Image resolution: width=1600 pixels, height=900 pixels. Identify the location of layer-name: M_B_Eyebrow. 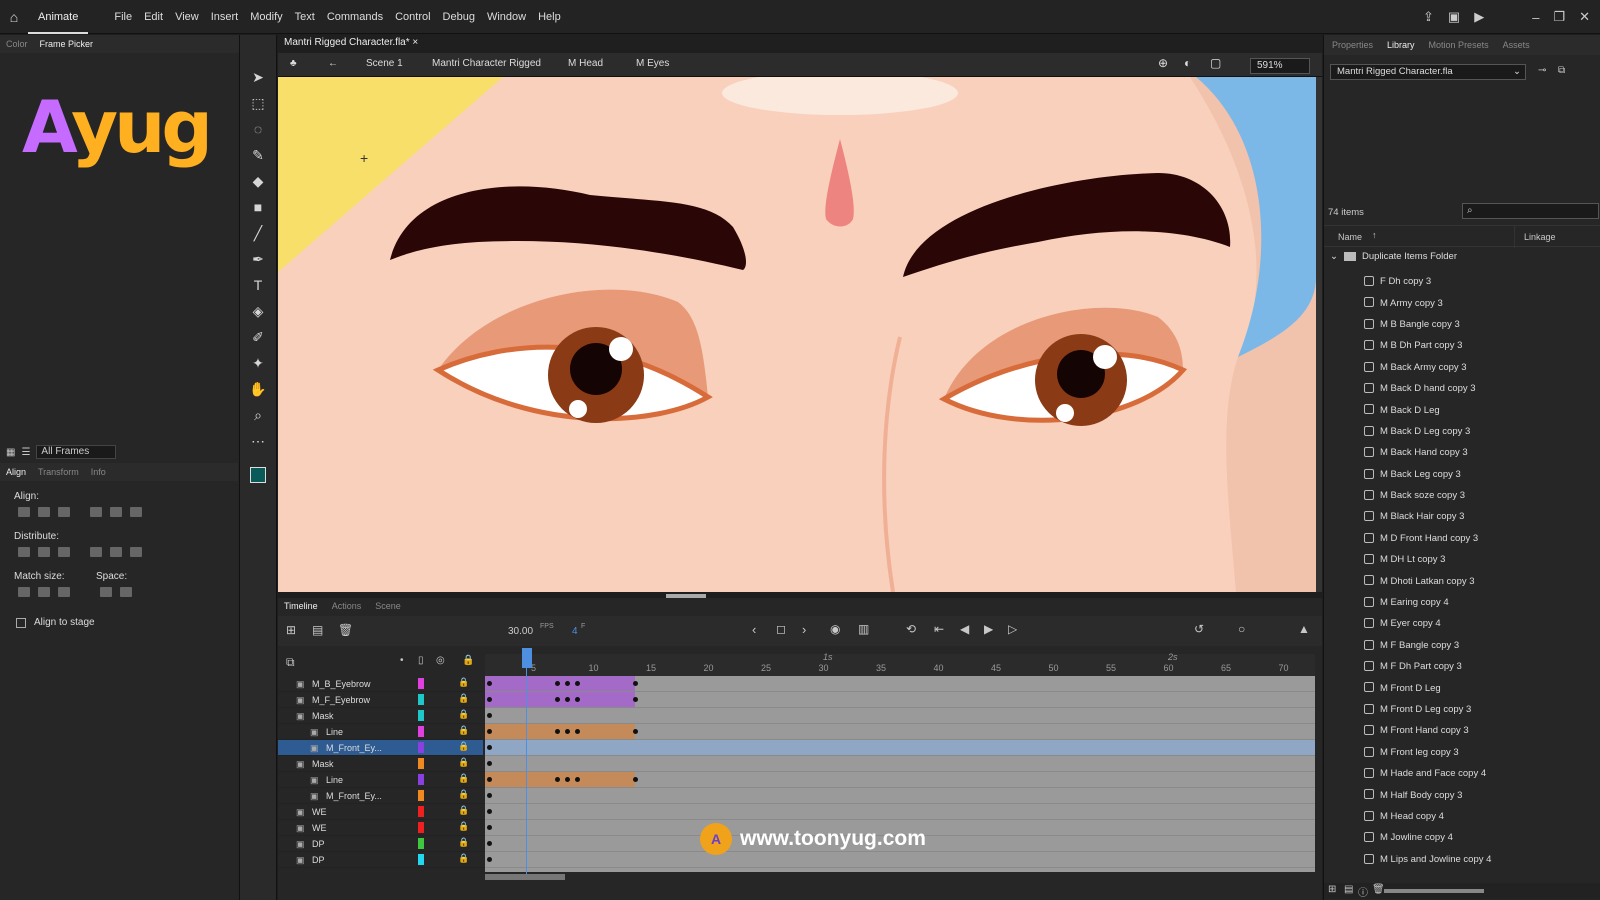
(341, 684).